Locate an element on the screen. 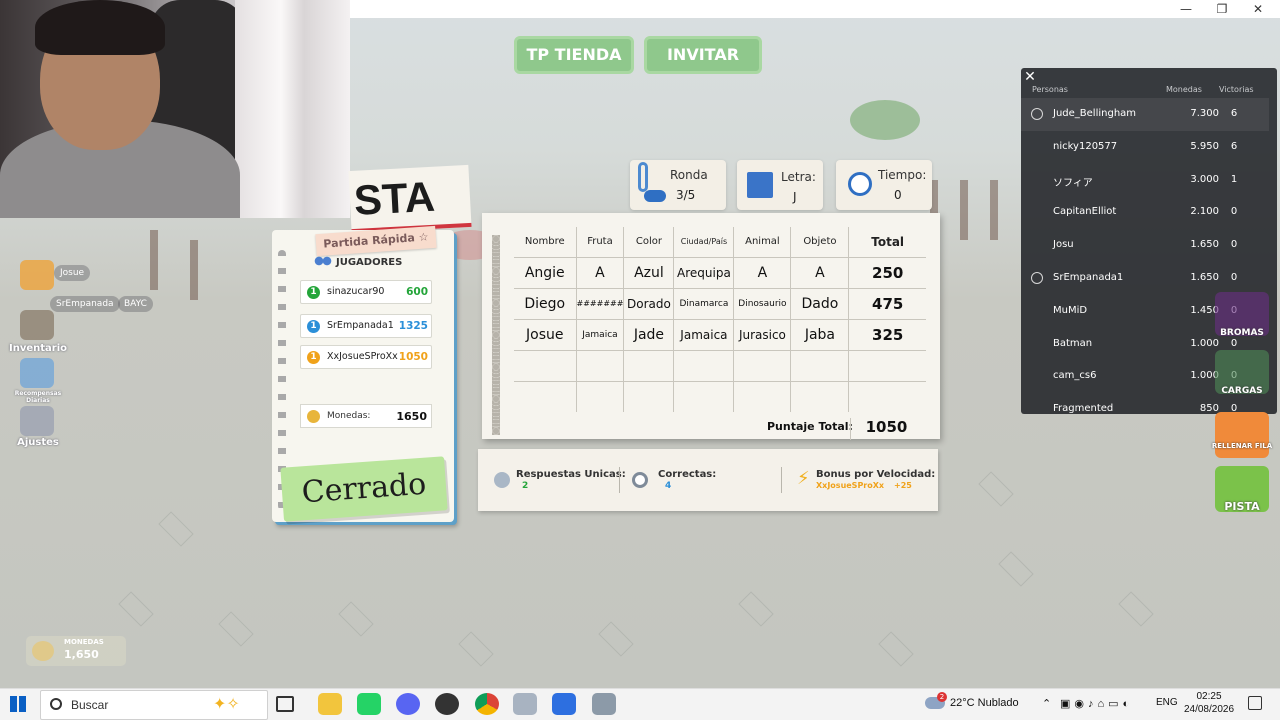 This screenshot has height=720, width=1280. leaderboard-close-button: ✕ is located at coordinates (1030, 77).